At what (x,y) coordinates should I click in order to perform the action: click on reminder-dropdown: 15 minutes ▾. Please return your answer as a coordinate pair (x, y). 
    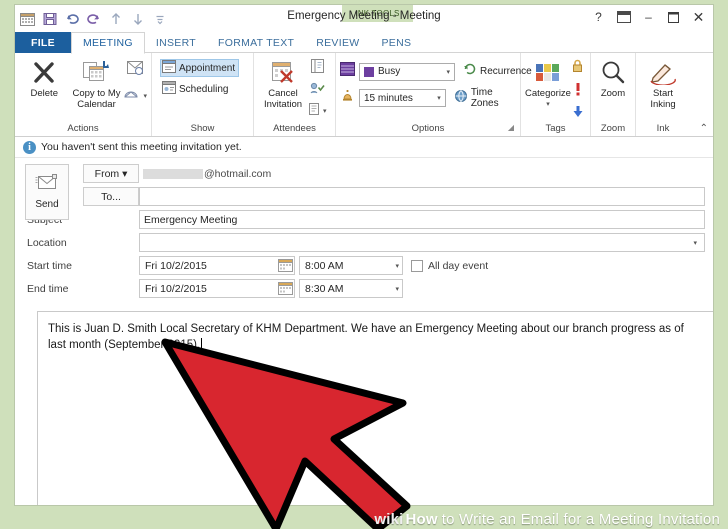
    Looking at the image, I should click on (402, 98).